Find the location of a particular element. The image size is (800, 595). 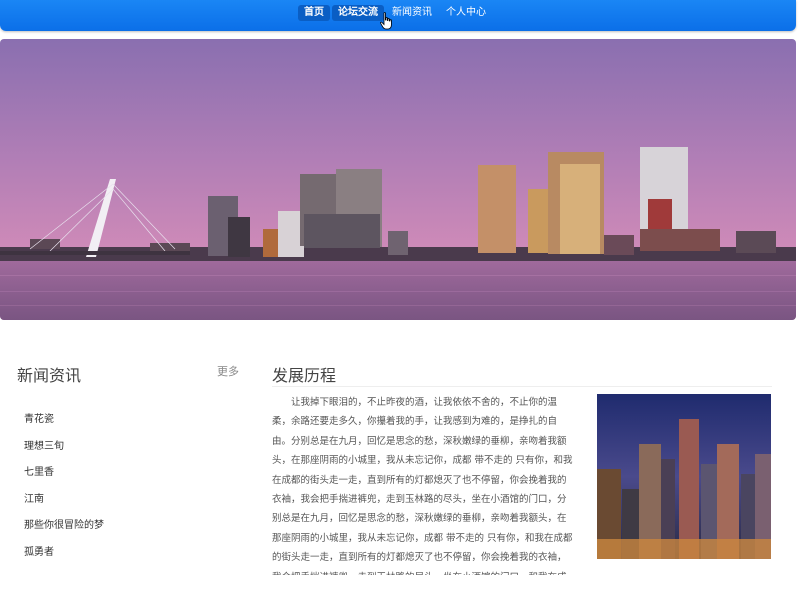

news-more-link: 更多 is located at coordinates (228, 371).